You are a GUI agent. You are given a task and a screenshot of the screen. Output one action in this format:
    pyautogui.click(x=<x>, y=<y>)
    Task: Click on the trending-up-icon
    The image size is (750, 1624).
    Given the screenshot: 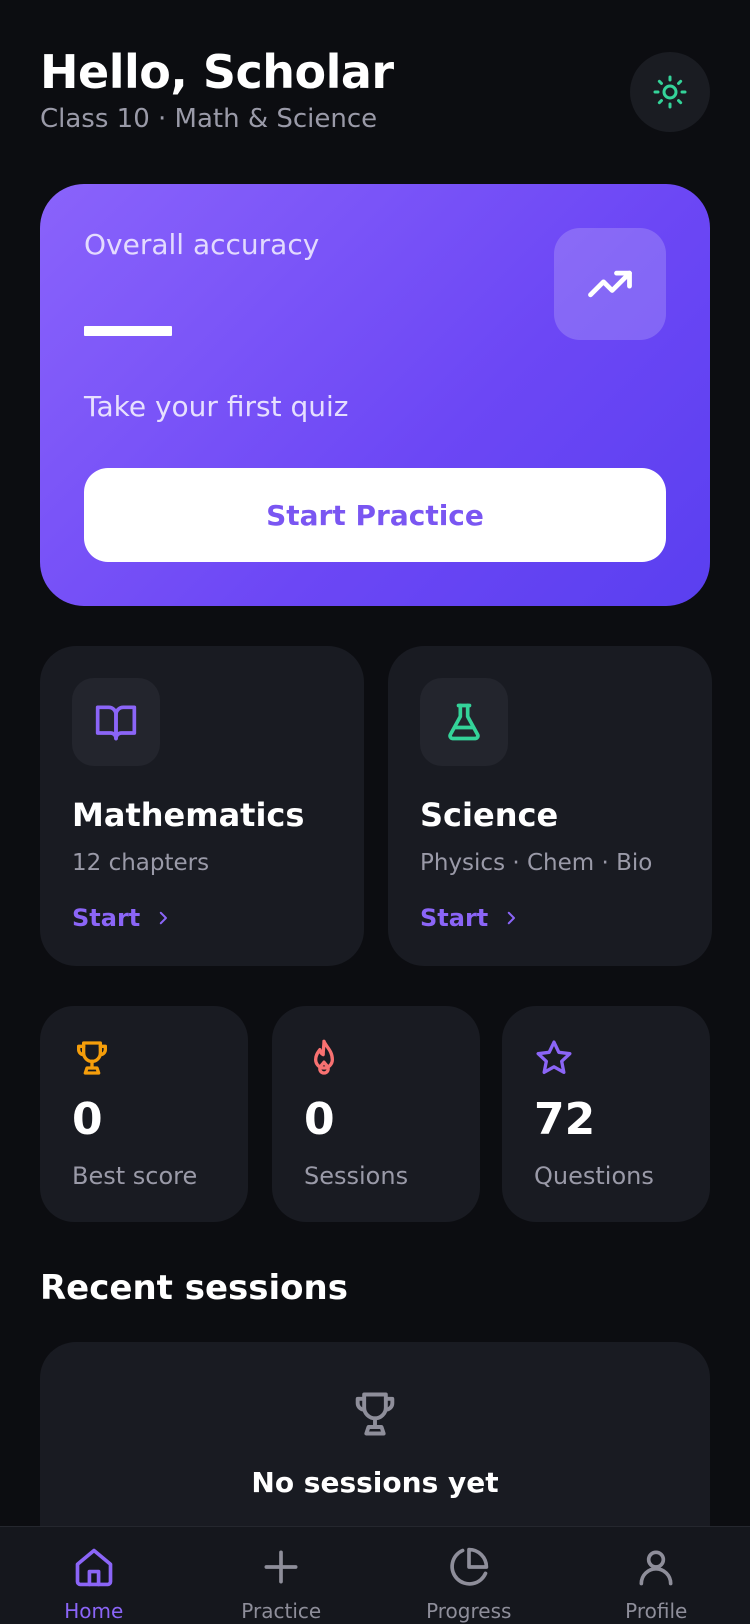 What is the action you would take?
    pyautogui.click(x=610, y=284)
    